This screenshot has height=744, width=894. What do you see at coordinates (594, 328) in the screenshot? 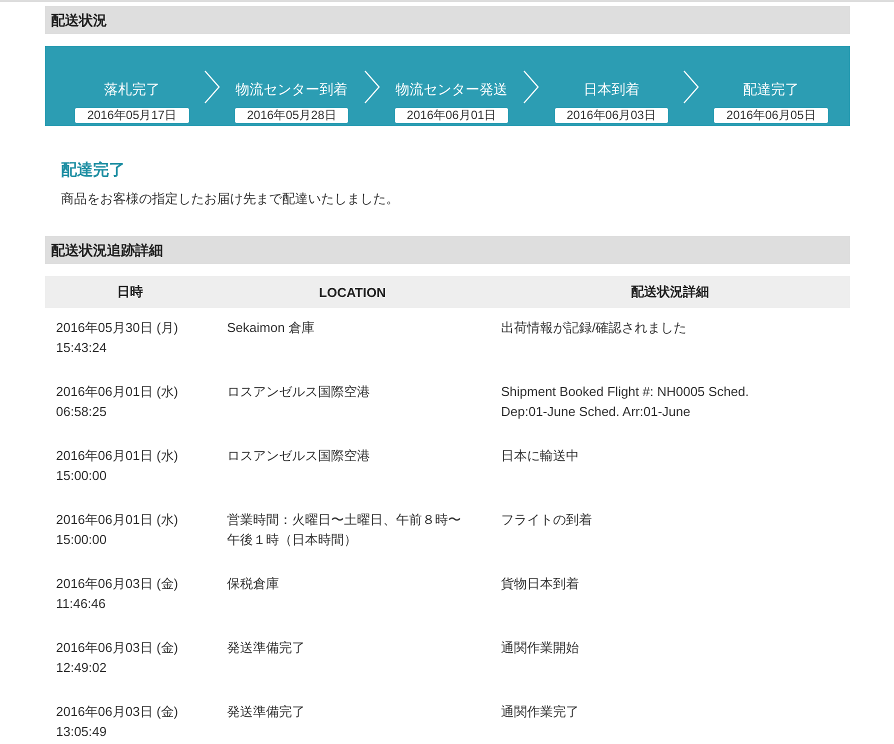
I see `detail-cell-text: 出荷情報が記録/確認されました` at bounding box center [594, 328].